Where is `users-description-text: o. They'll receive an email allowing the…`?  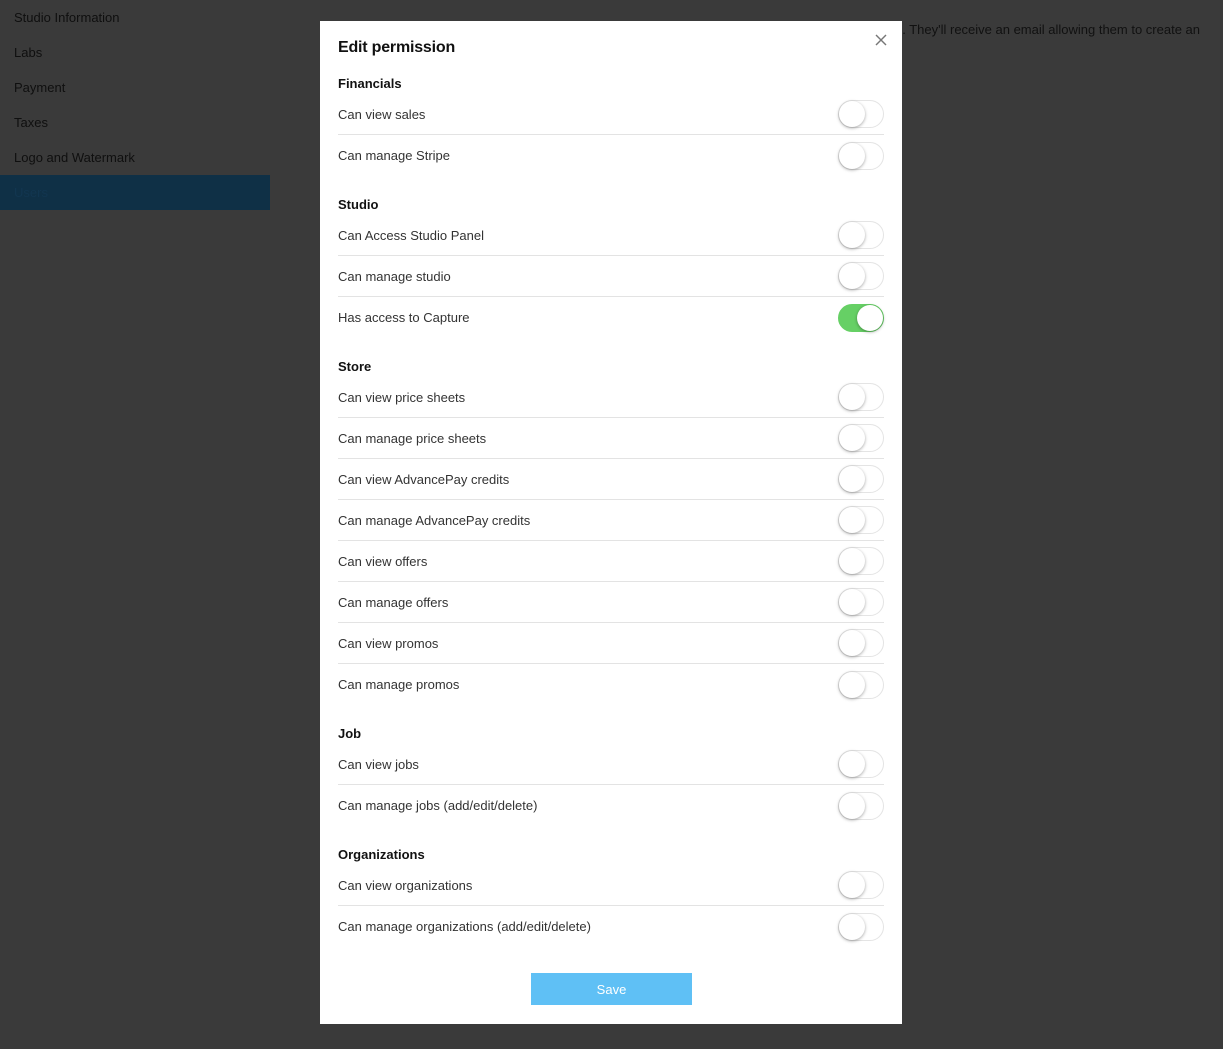 users-description-text: o. They'll receive an email allowing the… is located at coordinates (1048, 29).